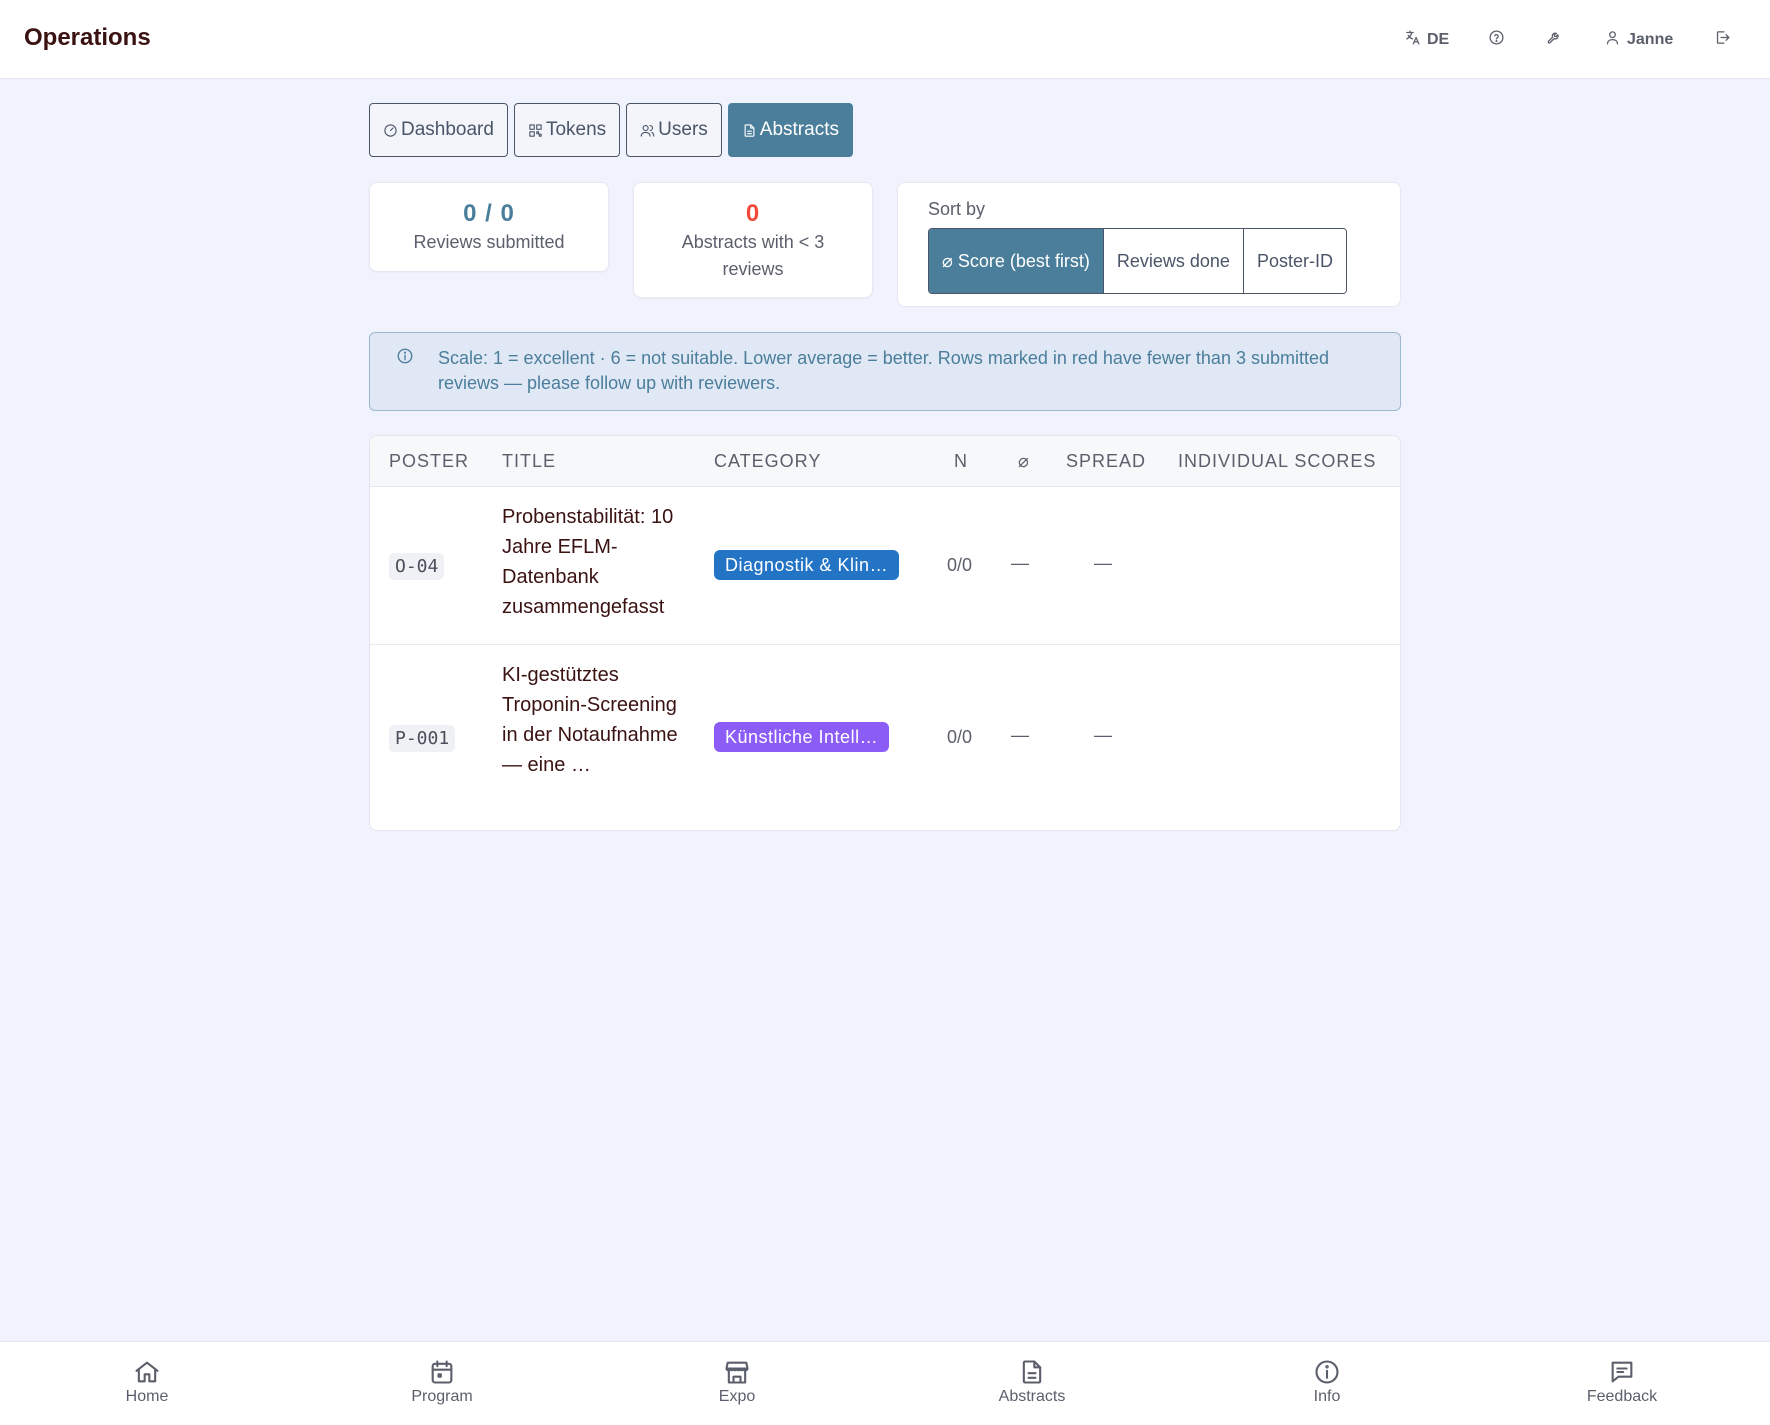 This screenshot has height=1425, width=1770. I want to click on calendar-icon, so click(442, 1372).